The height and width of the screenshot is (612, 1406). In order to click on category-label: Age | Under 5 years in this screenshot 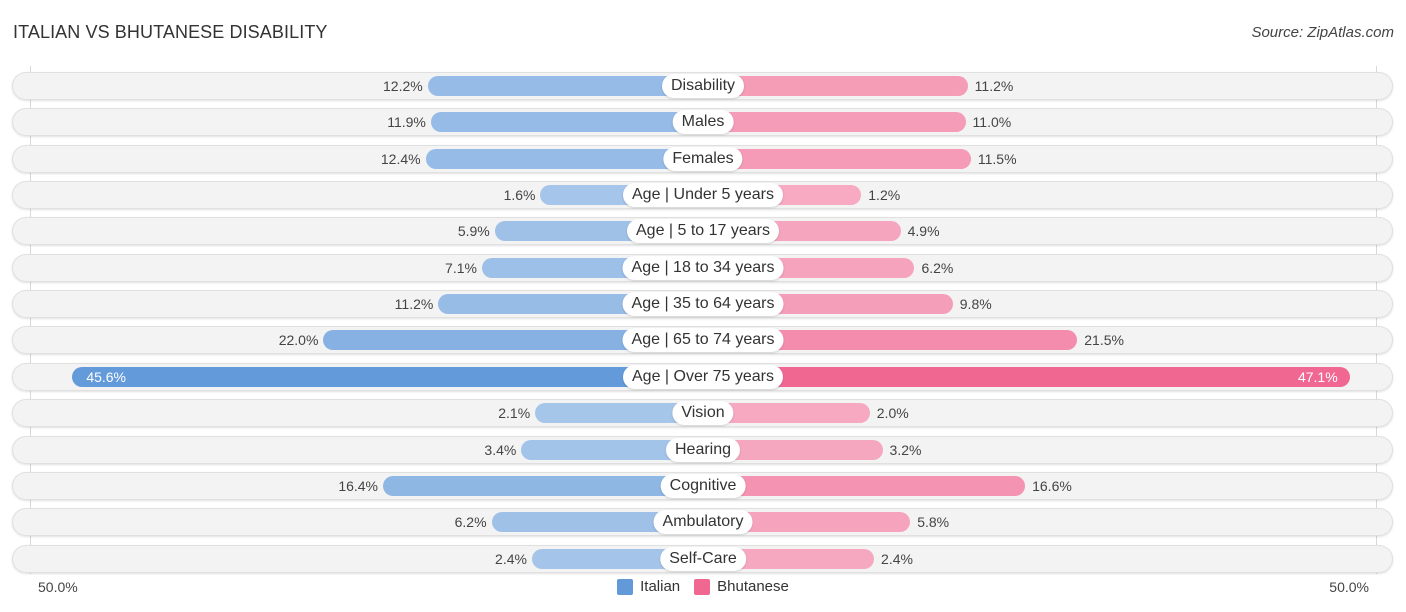, I will do `click(703, 195)`.